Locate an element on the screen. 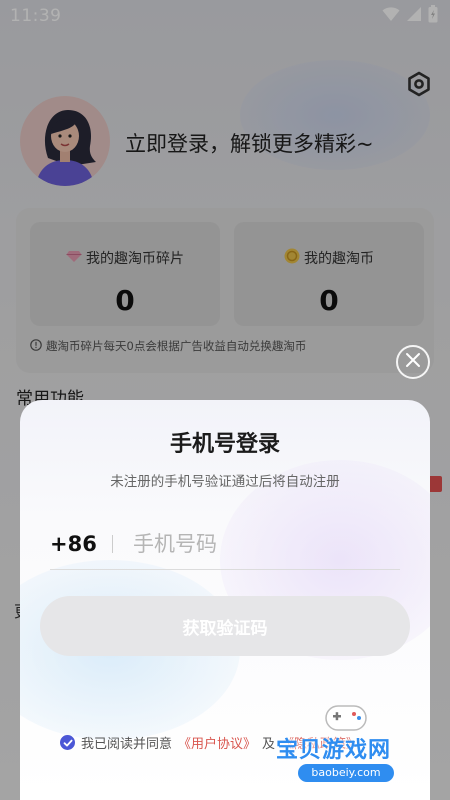 The image size is (450, 800). watermark: 宝贝游戏网 baobeiy.com is located at coordinates (351, 745).